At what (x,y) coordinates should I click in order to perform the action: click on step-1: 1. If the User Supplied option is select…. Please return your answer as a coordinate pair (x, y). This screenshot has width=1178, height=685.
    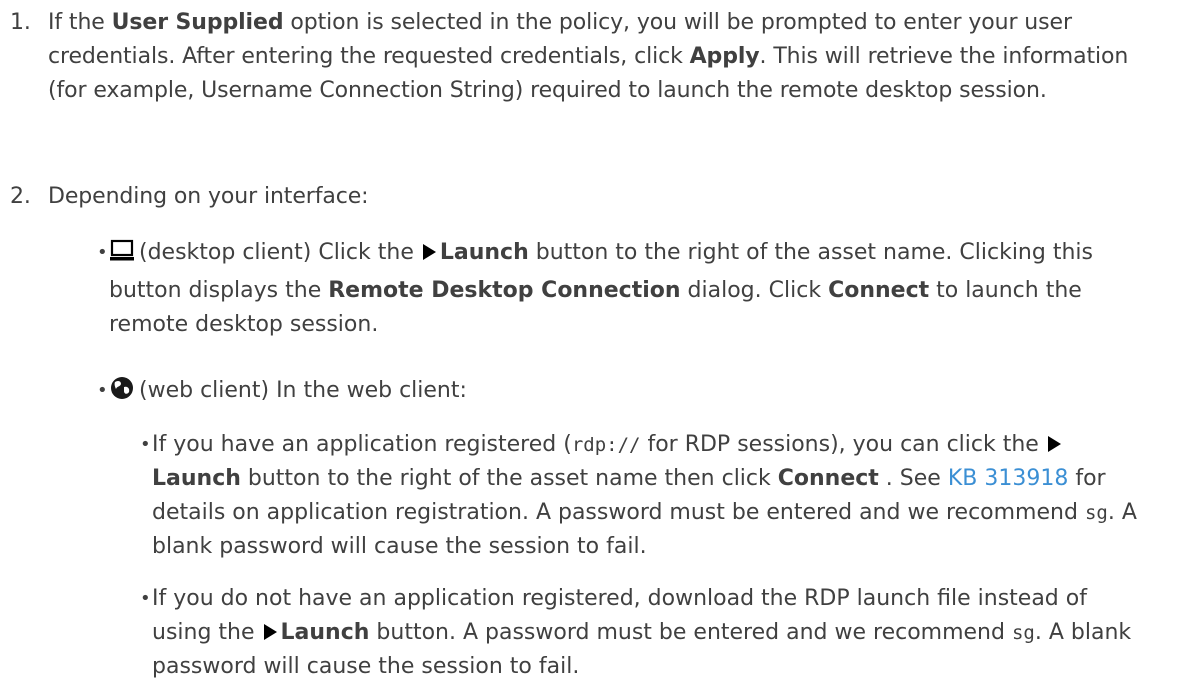
    Looking at the image, I should click on (580, 57).